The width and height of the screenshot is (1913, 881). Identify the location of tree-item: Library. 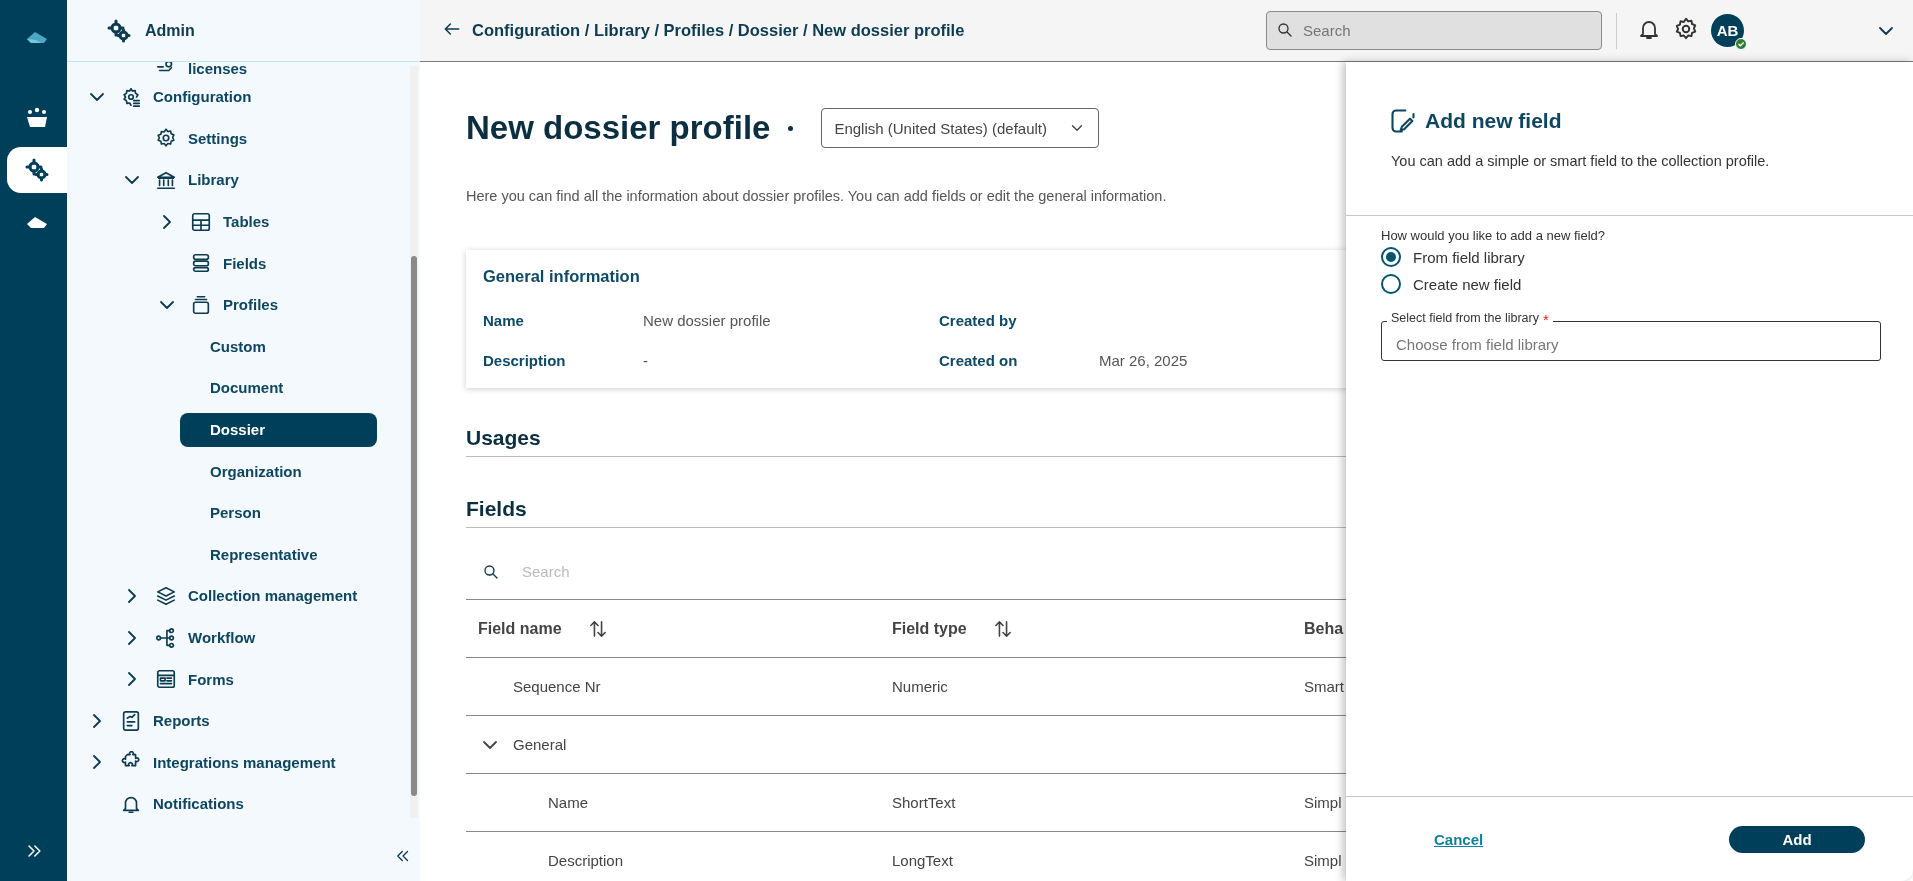
(213, 180).